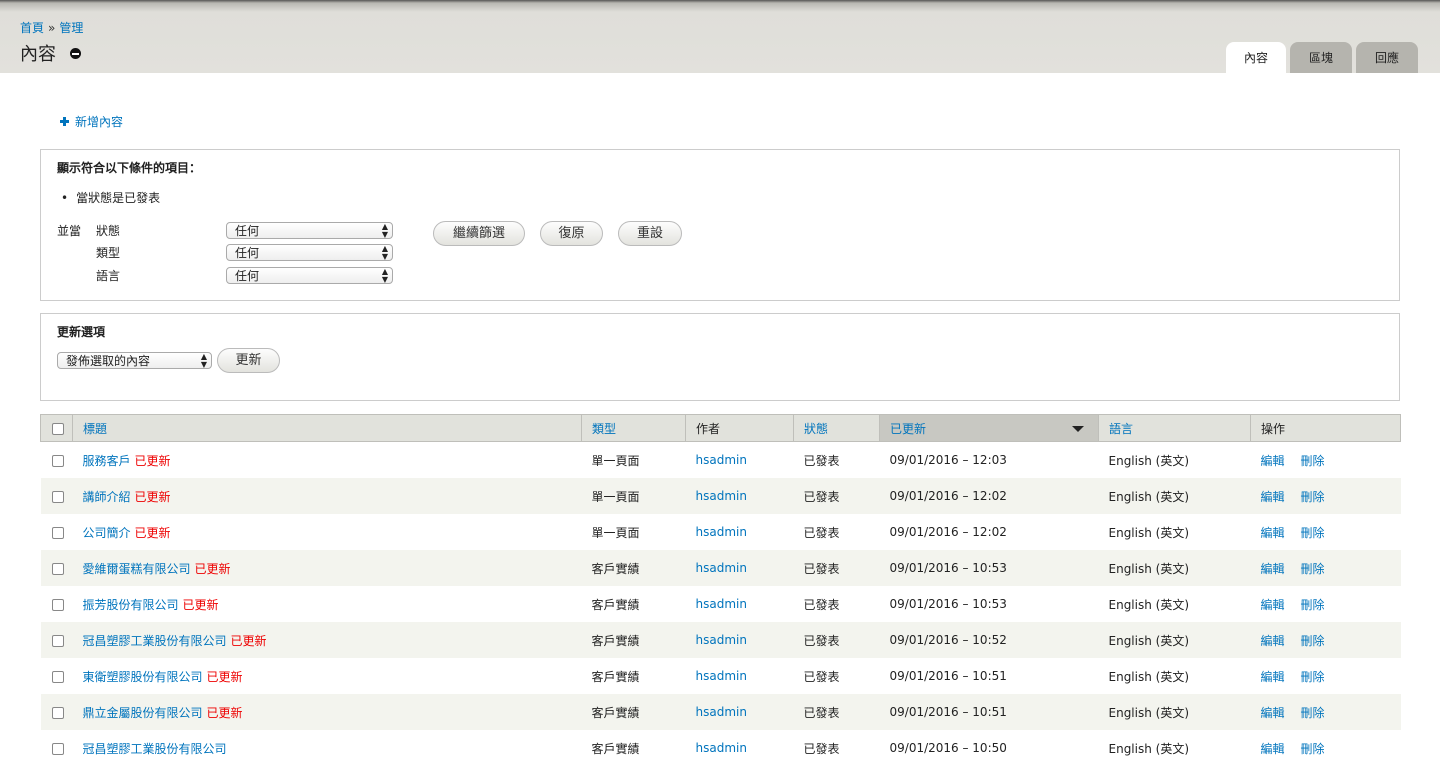 The height and width of the screenshot is (771, 1440). I want to click on tab-content: 內容, so click(1256, 57).